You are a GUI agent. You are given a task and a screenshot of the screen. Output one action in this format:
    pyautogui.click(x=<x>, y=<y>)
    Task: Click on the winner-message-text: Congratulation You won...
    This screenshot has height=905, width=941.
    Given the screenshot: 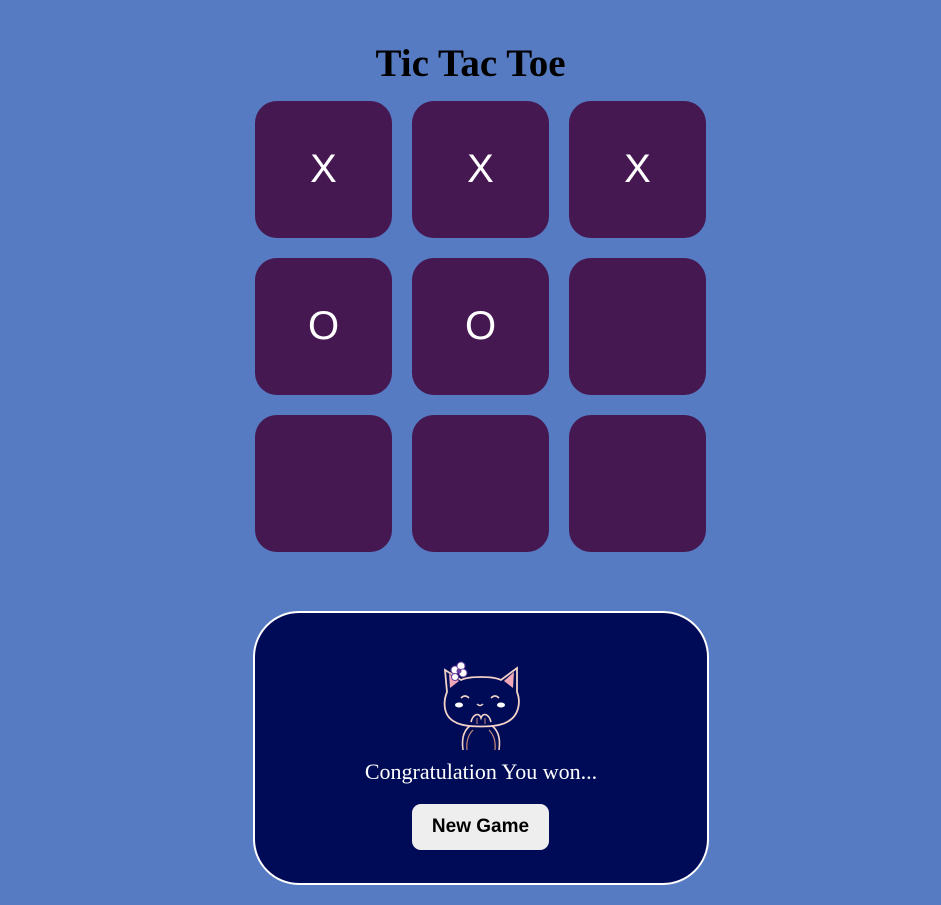 What is the action you would take?
    pyautogui.click(x=481, y=771)
    